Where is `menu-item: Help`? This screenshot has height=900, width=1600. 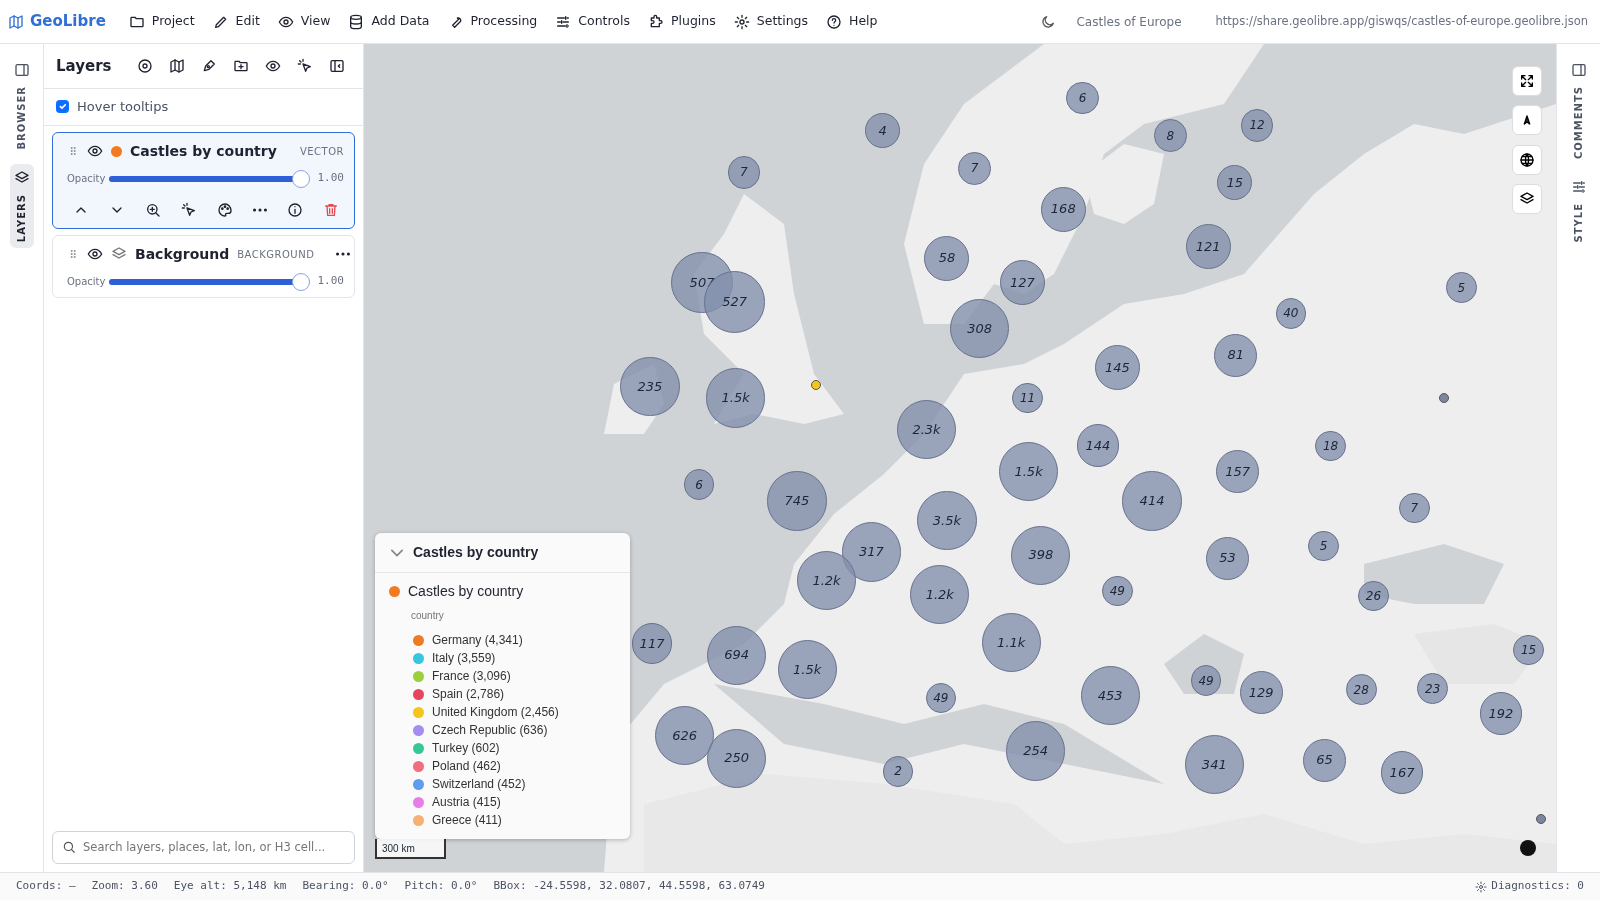 menu-item: Help is located at coordinates (852, 21).